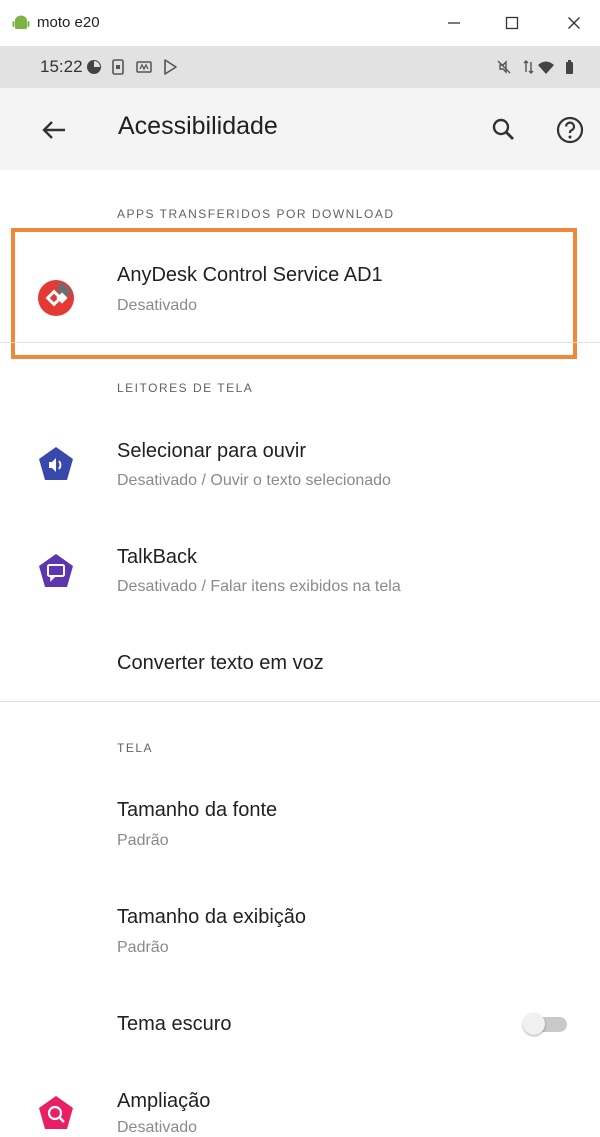 The width and height of the screenshot is (600, 1137). Describe the element at coordinates (504, 67) in the screenshot. I see `mute-icon` at that location.